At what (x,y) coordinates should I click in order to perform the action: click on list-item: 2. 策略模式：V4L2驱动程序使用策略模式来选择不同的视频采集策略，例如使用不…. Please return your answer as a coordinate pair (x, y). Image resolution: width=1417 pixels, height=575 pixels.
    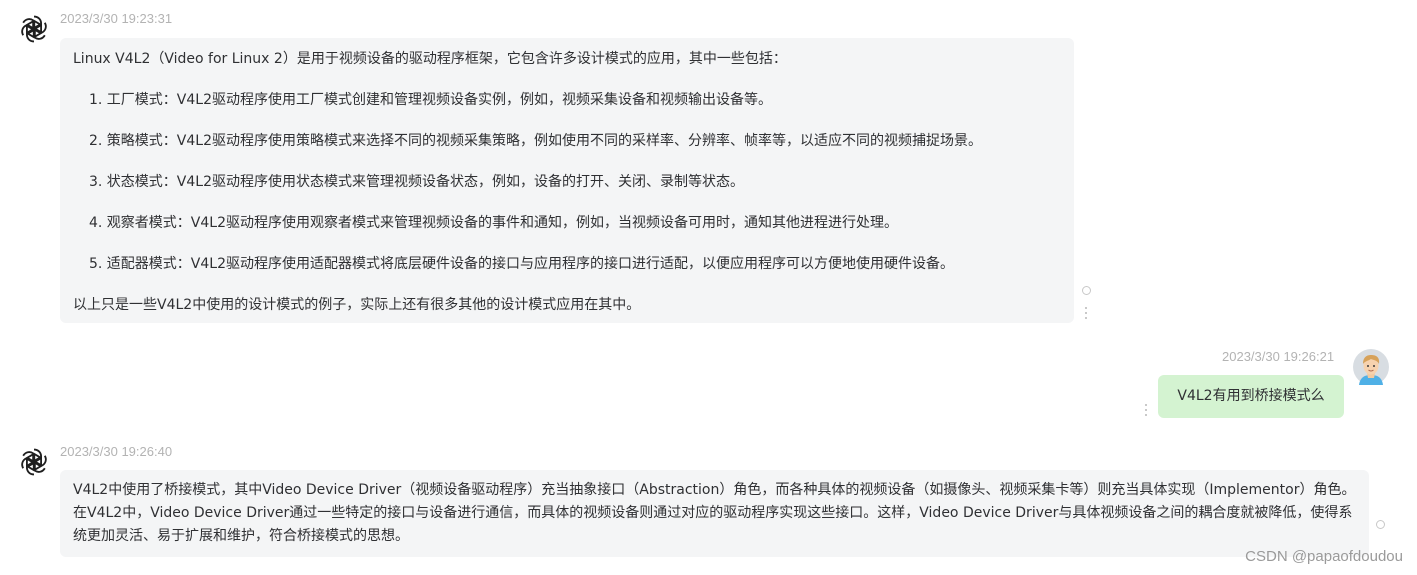
    Looking at the image, I should click on (535, 141).